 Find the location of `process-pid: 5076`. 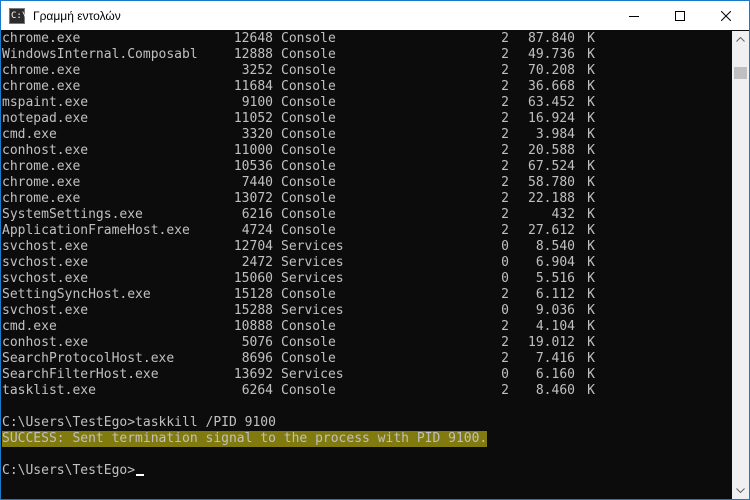

process-pid: 5076 is located at coordinates (257, 342).